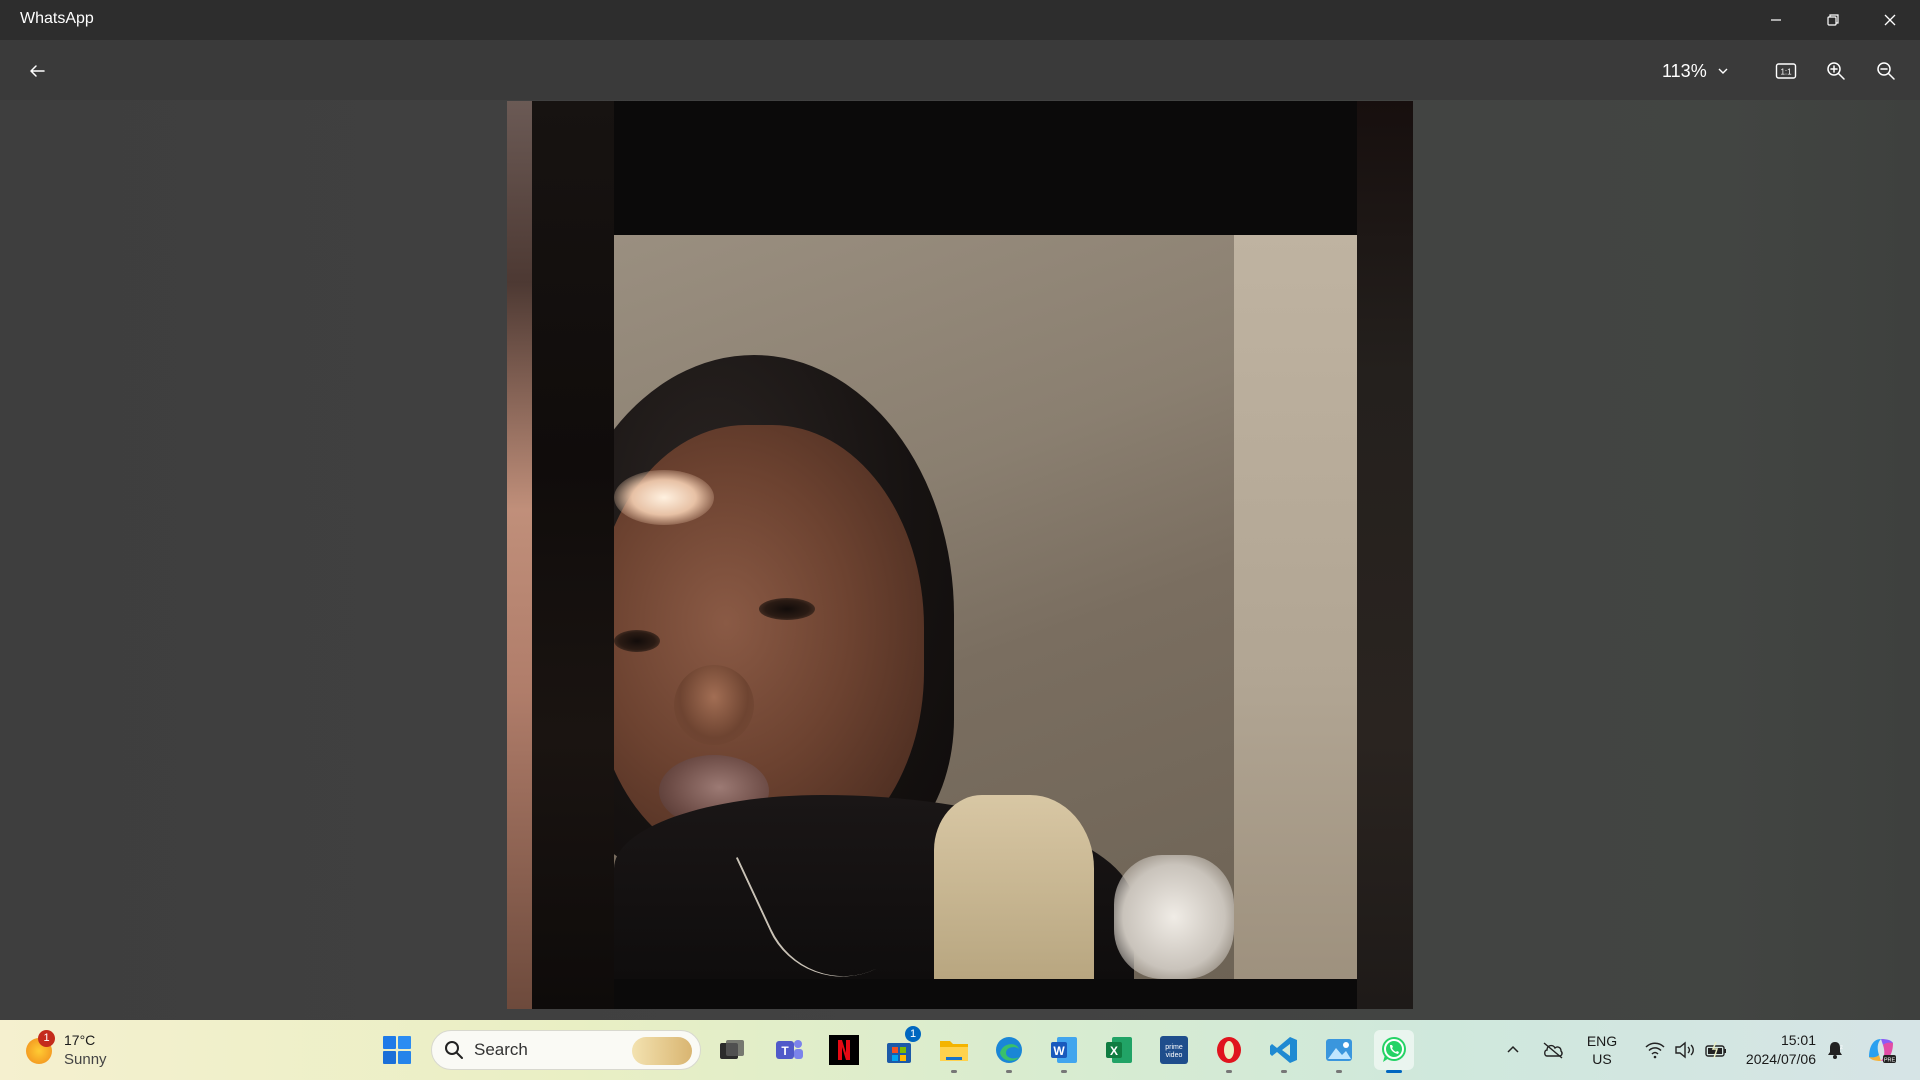 The width and height of the screenshot is (1920, 1080). What do you see at coordinates (785, 1051) in the screenshot?
I see `svg-text: T` at bounding box center [785, 1051].